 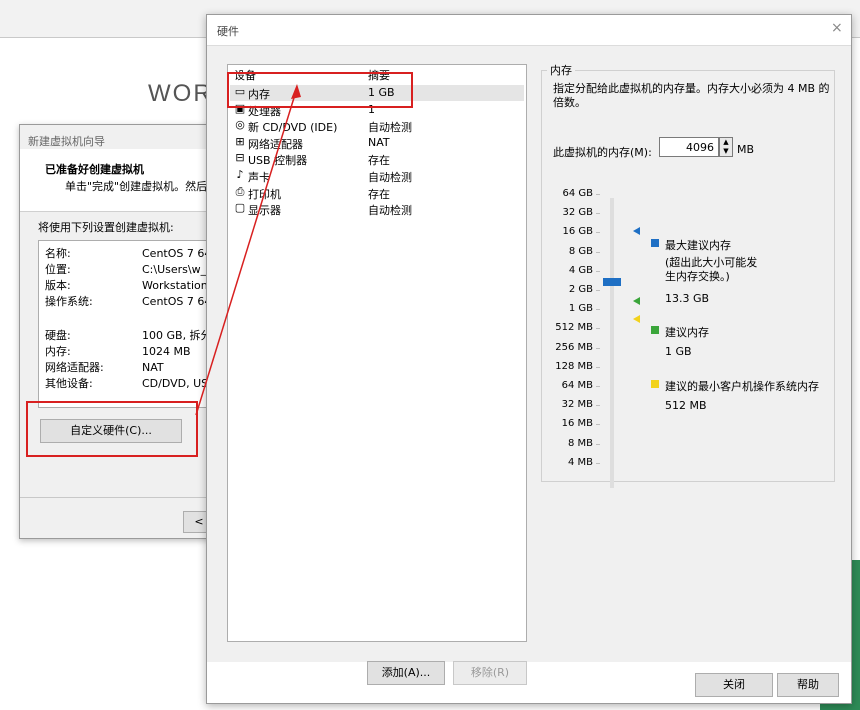 I want to click on min-recommended-title: 建议的最小客户机操作系统内存, so click(x=742, y=386).